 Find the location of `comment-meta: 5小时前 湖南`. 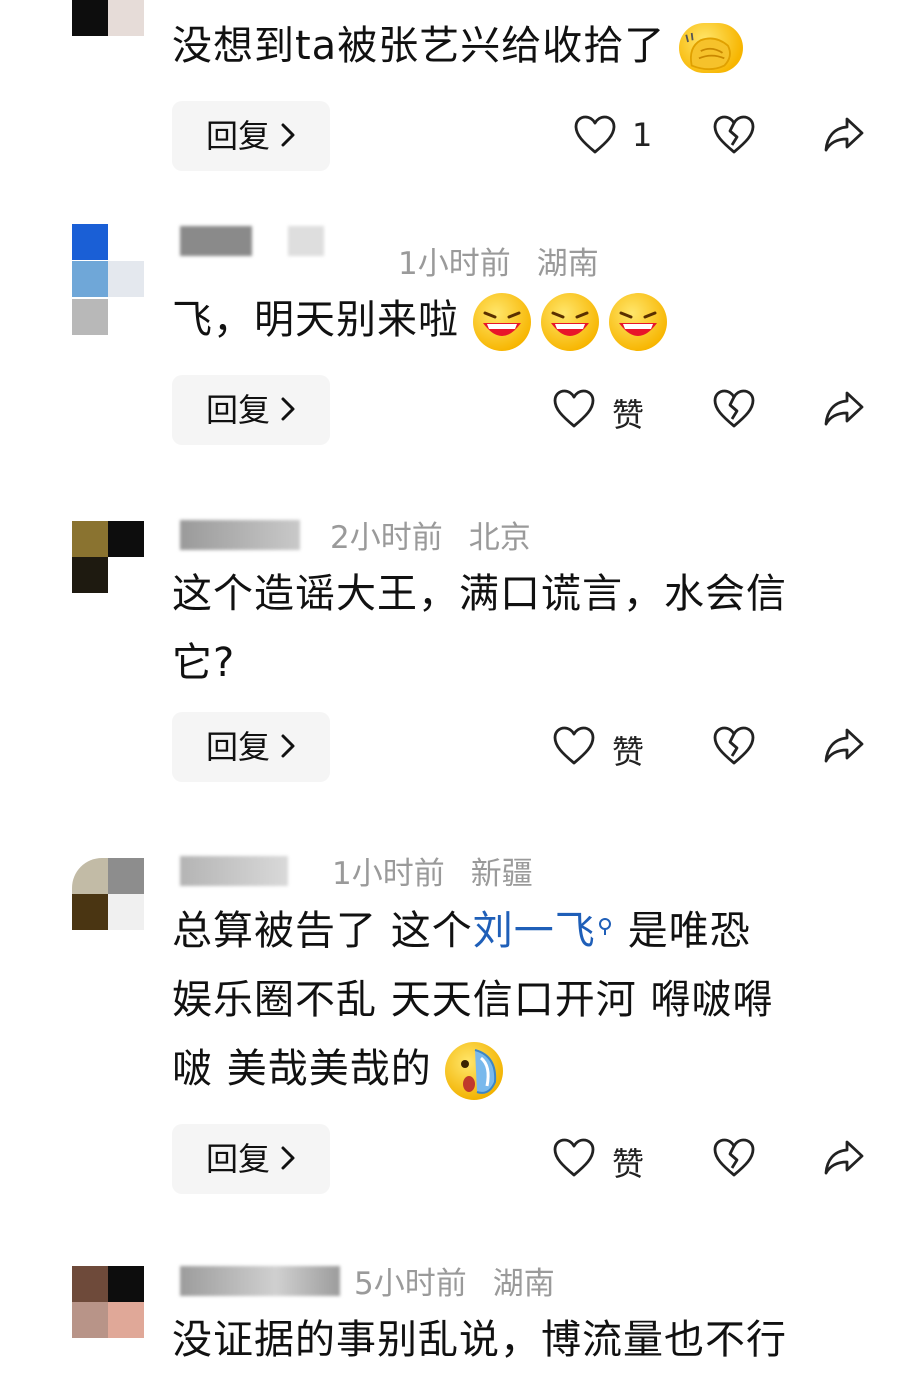

comment-meta: 5小时前 湖南 is located at coordinates (454, 1280).